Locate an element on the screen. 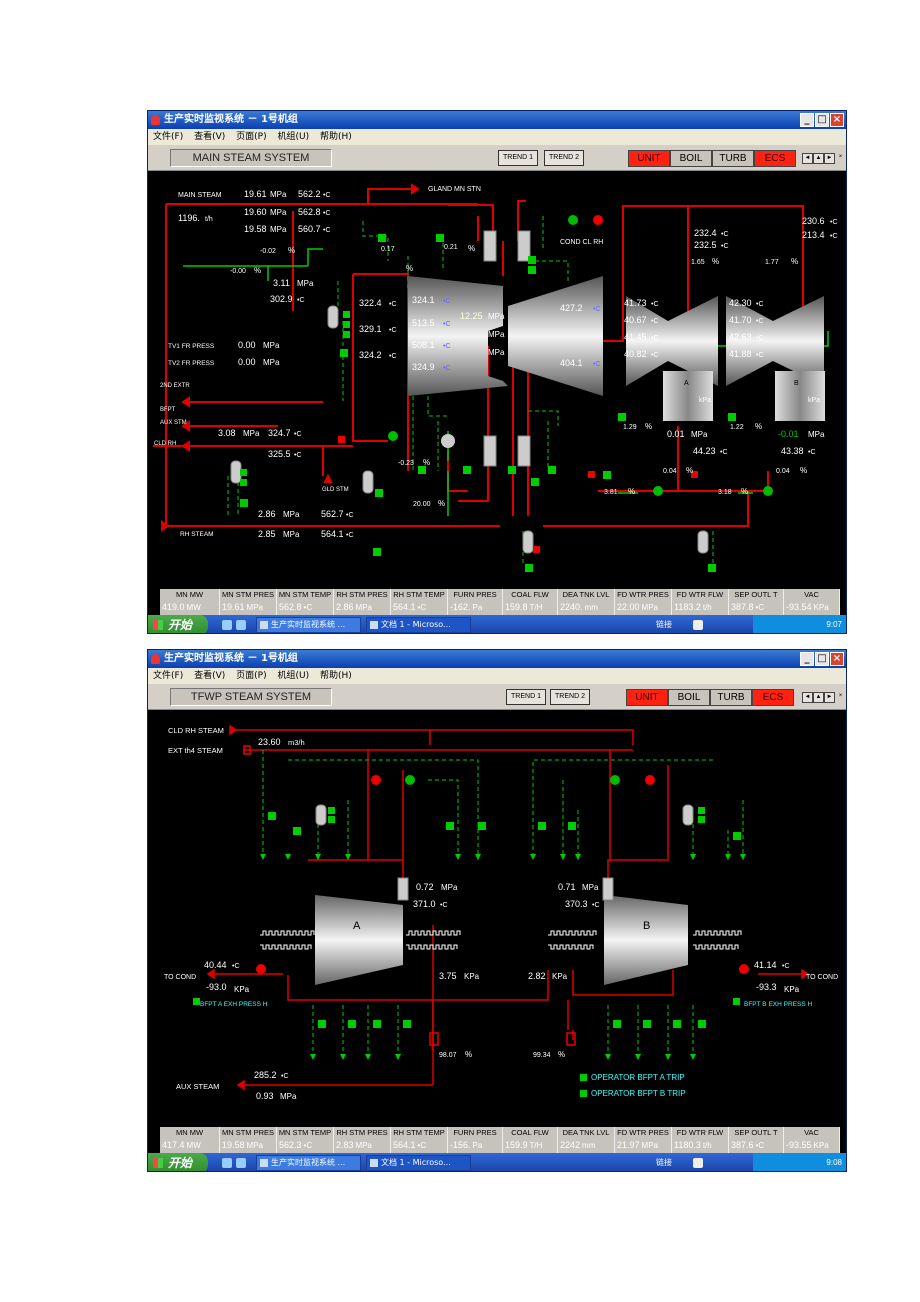 This screenshot has height=1302, width=920. value-v44: 1.29 is located at coordinates (630, 427).